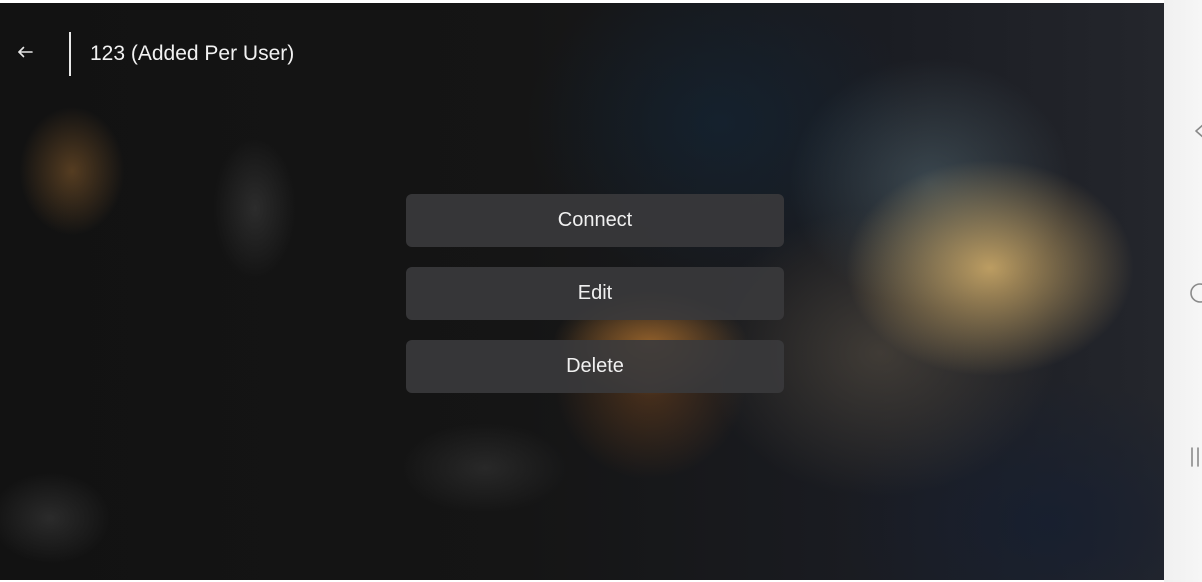  I want to click on connect-button: Connect, so click(595, 220).